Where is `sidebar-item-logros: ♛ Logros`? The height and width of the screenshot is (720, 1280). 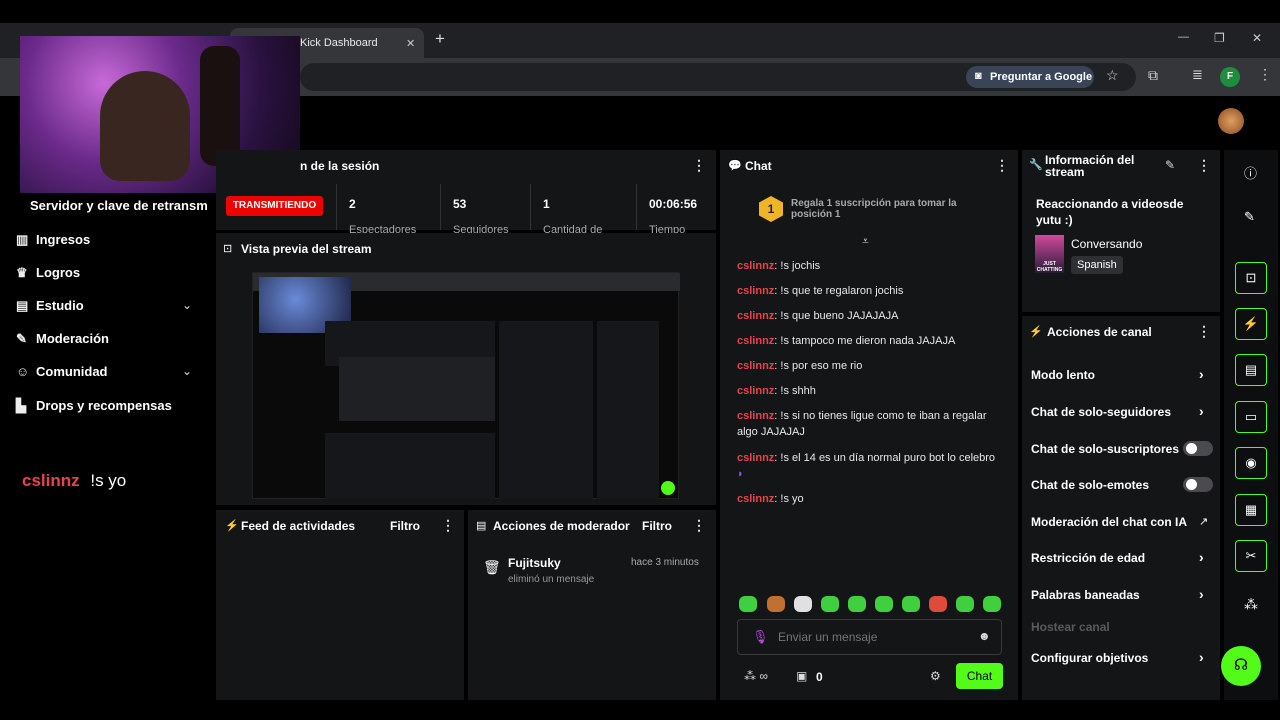
sidebar-item-logros: ♛ Logros is located at coordinates (48, 273).